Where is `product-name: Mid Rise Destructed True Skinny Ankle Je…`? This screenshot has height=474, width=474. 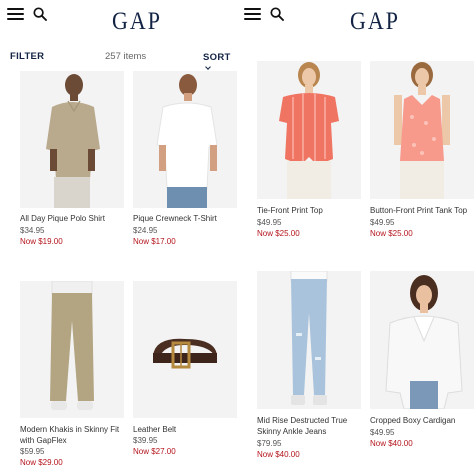 product-name: Mid Rise Destructed True Skinny Ankle Je… is located at coordinates (311, 426).